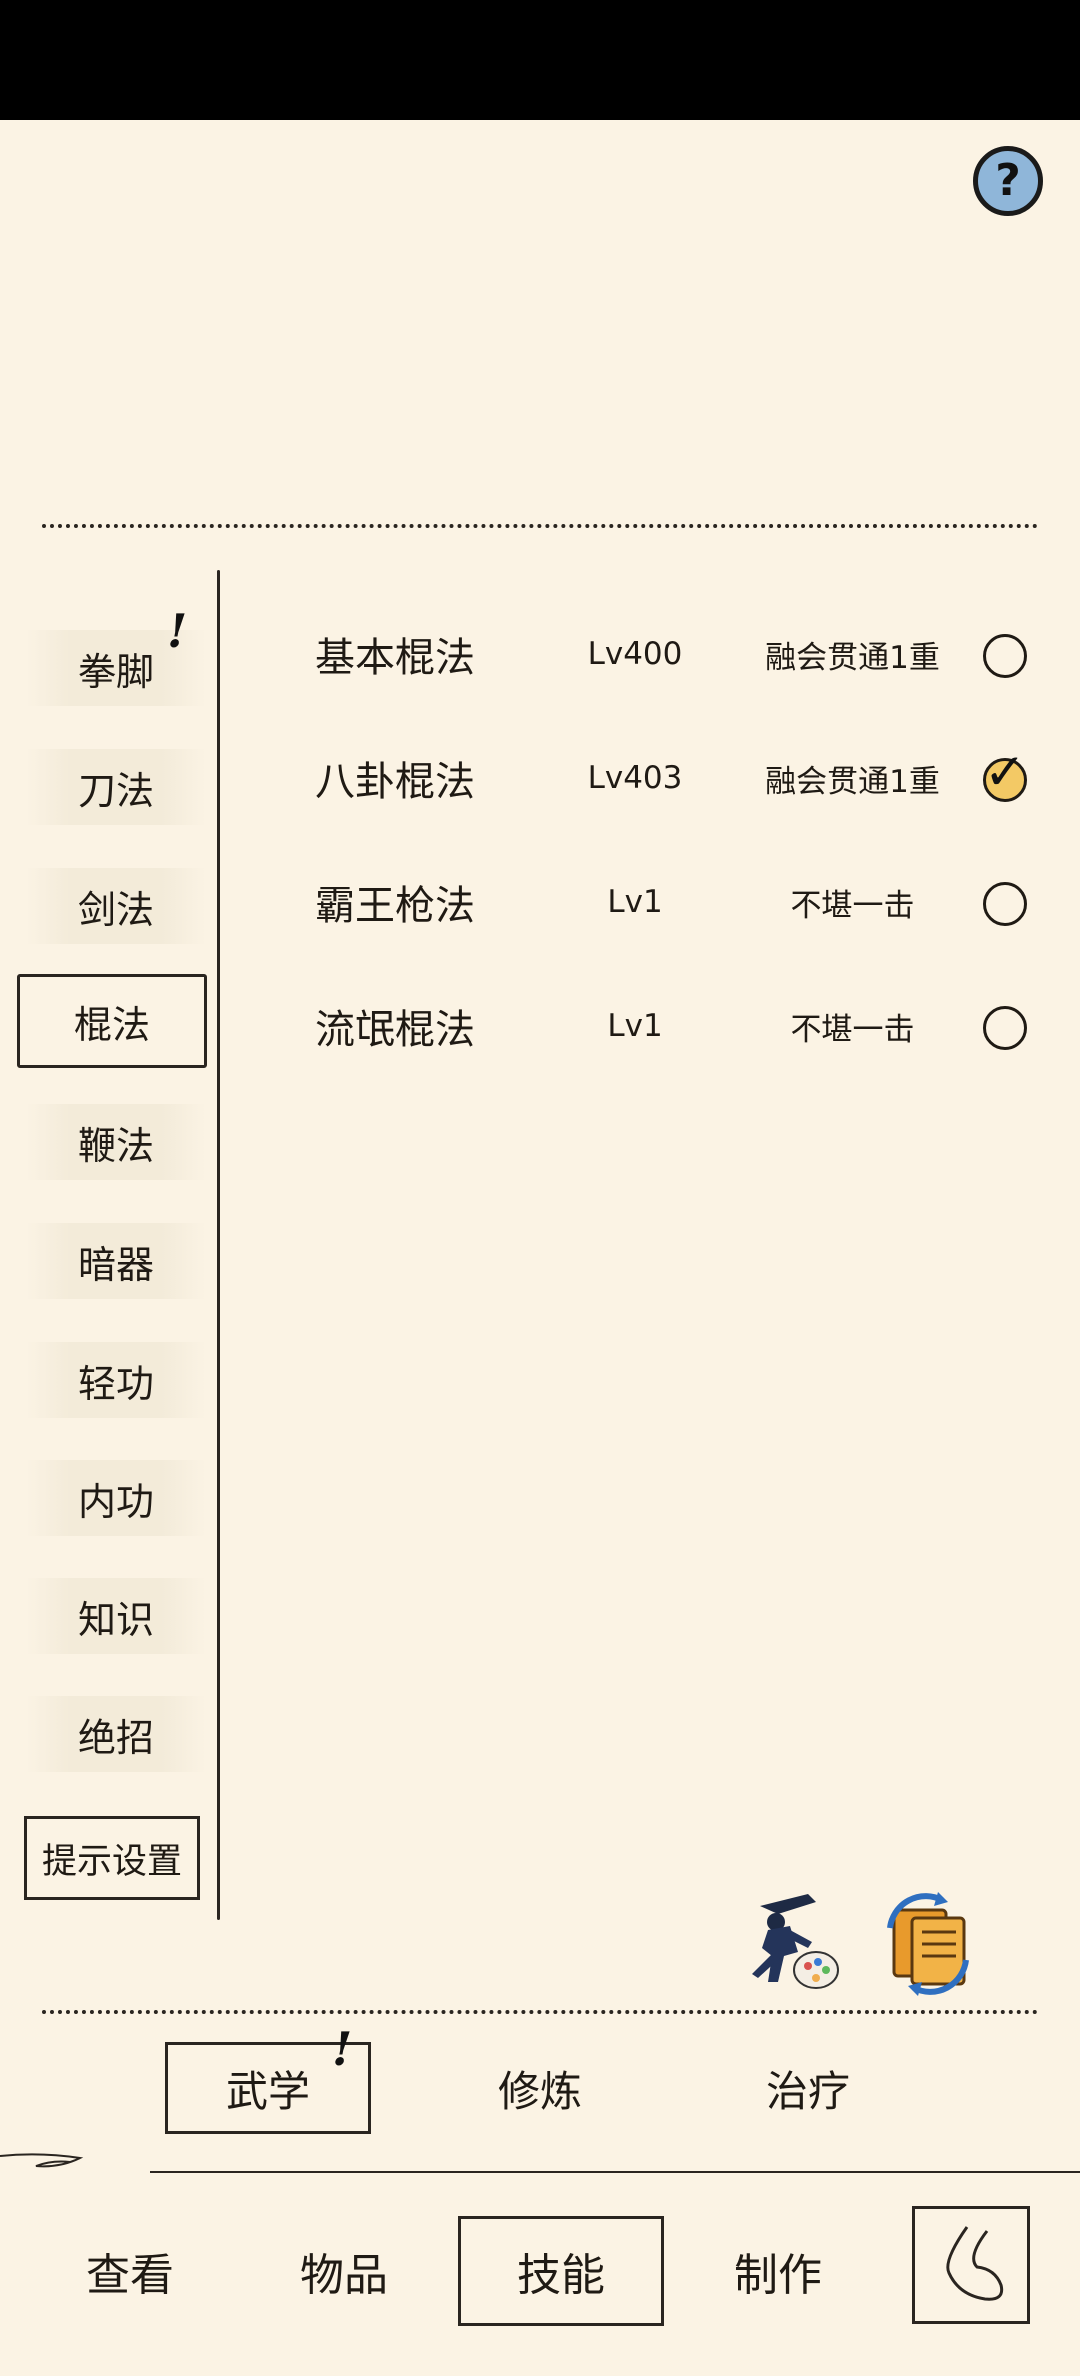 The height and width of the screenshot is (2376, 1080). Describe the element at coordinates (540, 526) in the screenshot. I see `top-divider` at that location.